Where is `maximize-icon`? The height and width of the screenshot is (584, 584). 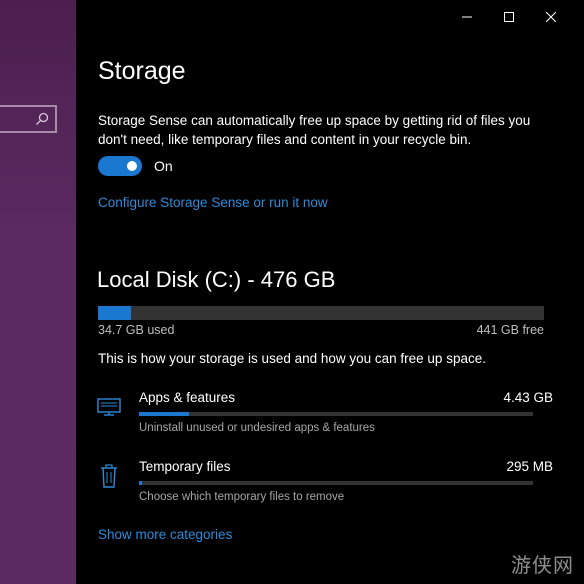
maximize-icon is located at coordinates (509, 17).